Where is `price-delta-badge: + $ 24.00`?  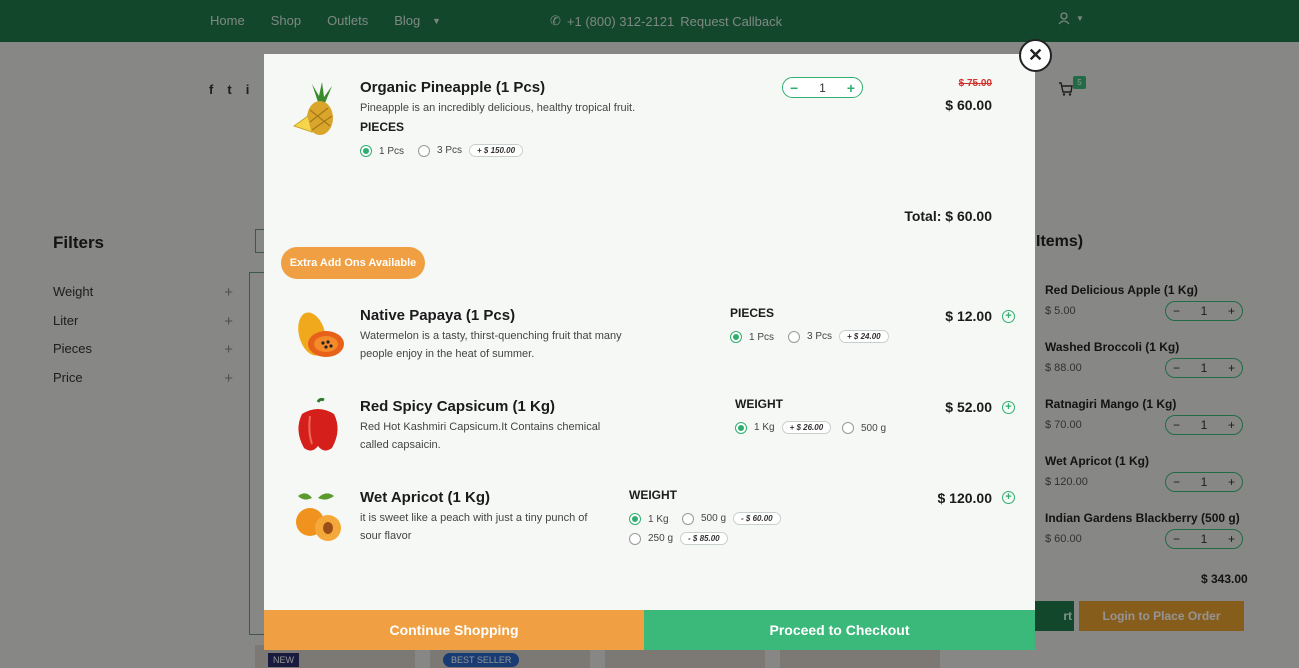 price-delta-badge: + $ 24.00 is located at coordinates (864, 336).